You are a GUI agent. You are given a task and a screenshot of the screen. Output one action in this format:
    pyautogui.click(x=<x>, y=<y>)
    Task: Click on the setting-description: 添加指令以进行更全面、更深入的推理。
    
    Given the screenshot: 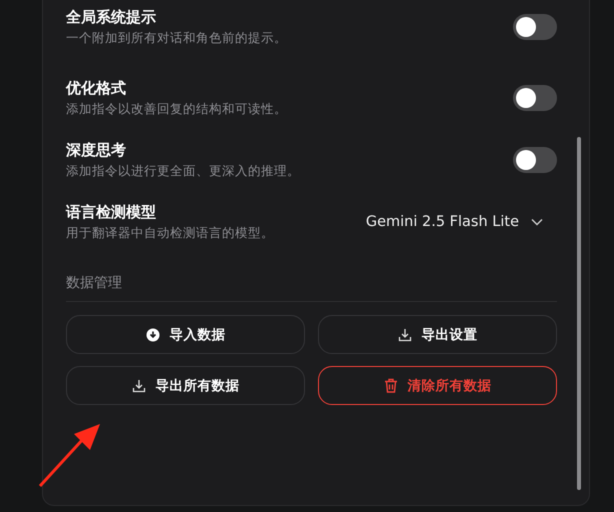 What is the action you would take?
    pyautogui.click(x=183, y=171)
    